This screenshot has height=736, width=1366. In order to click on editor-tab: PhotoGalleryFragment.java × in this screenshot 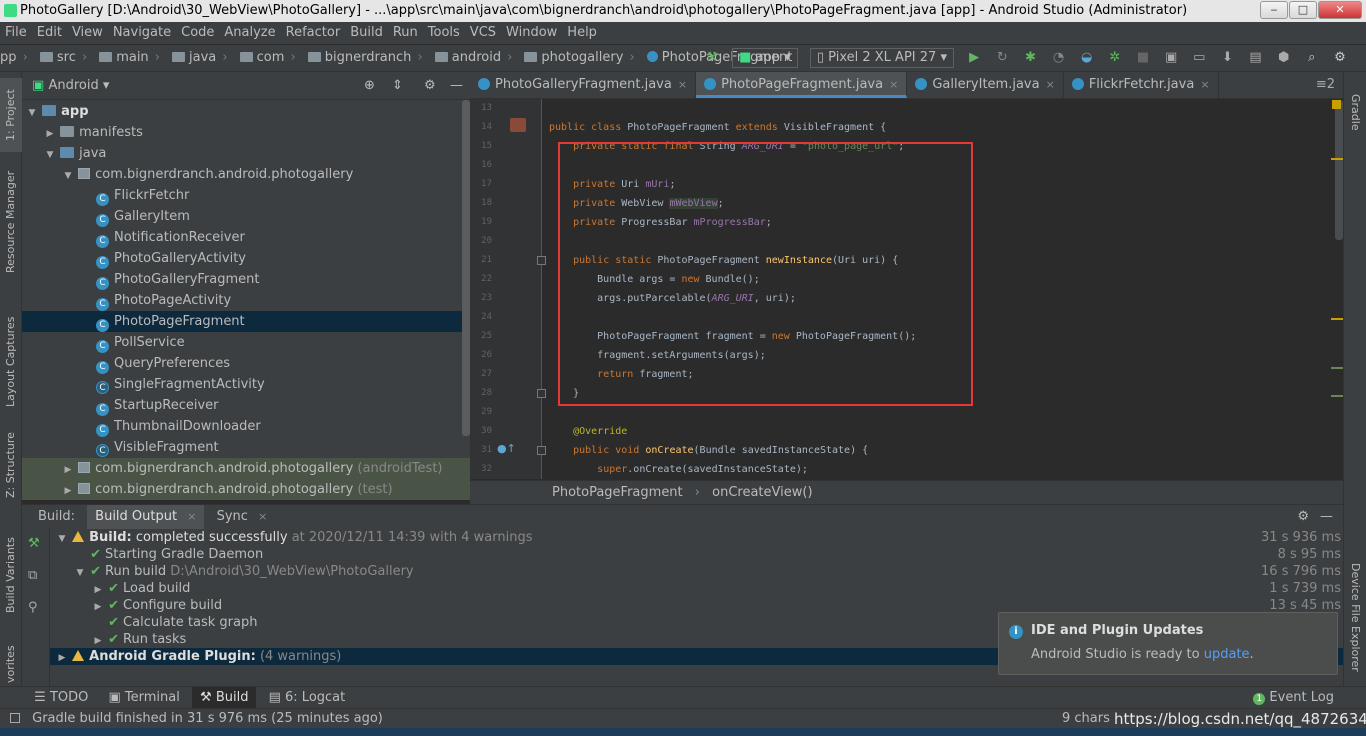, I will do `click(583, 85)`.